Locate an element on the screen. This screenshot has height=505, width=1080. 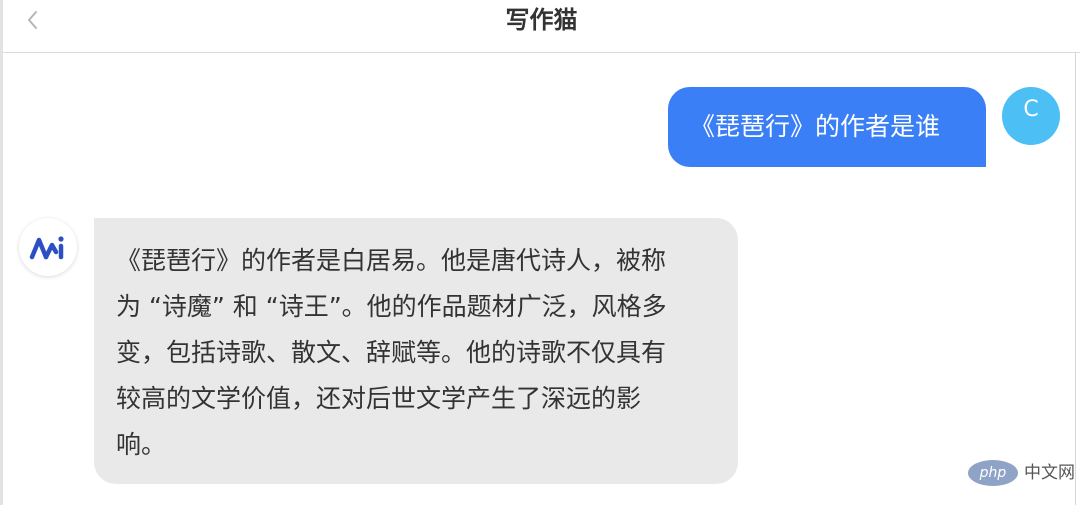
header-bar: 写作猫 is located at coordinates (541, 26).